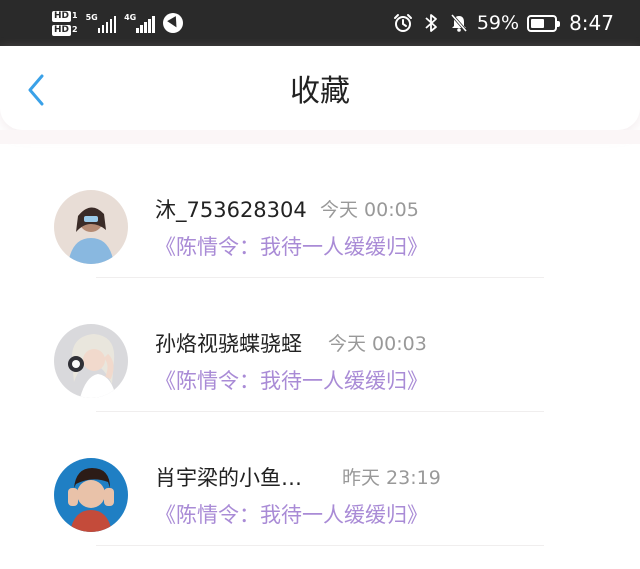 The height and width of the screenshot is (569, 640). What do you see at coordinates (320, 545) in the screenshot?
I see `divider` at bounding box center [320, 545].